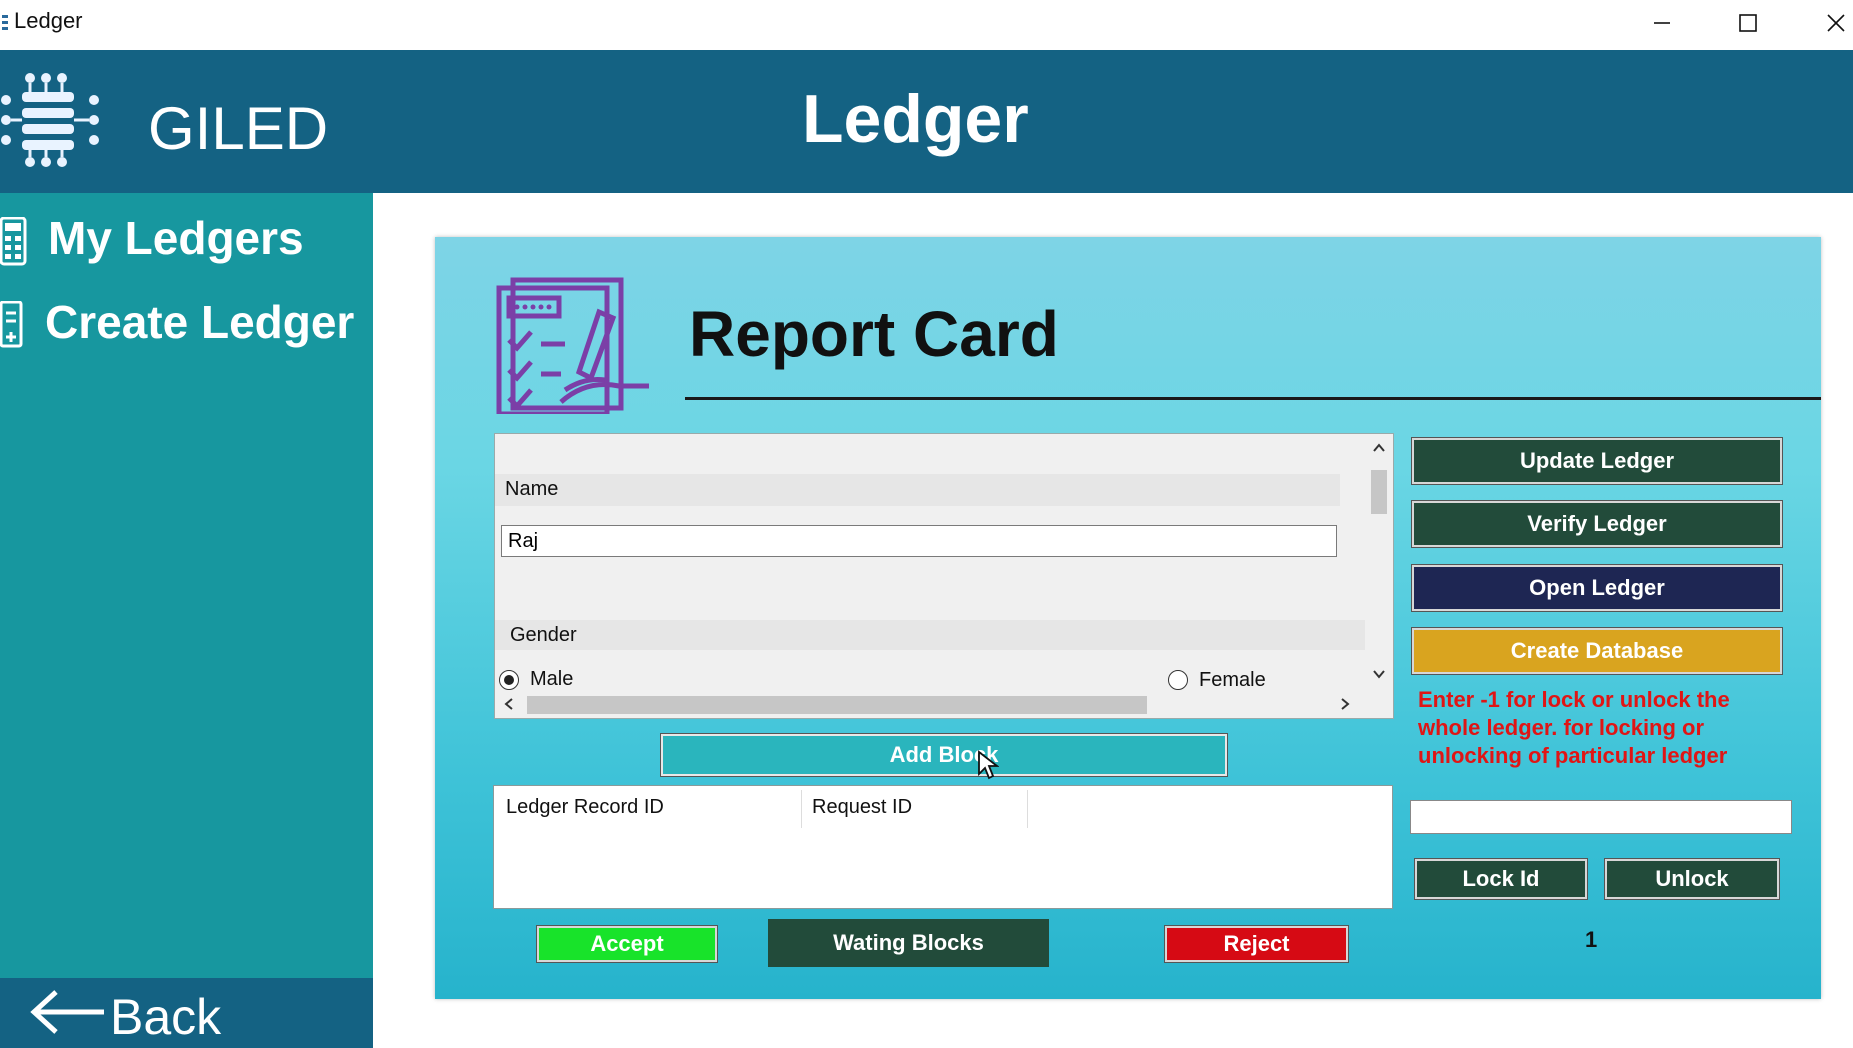 This screenshot has width=1853, height=1048. What do you see at coordinates (585, 807) in the screenshot?
I see `column-header-ledger-record-id: Ledger Record ID` at bounding box center [585, 807].